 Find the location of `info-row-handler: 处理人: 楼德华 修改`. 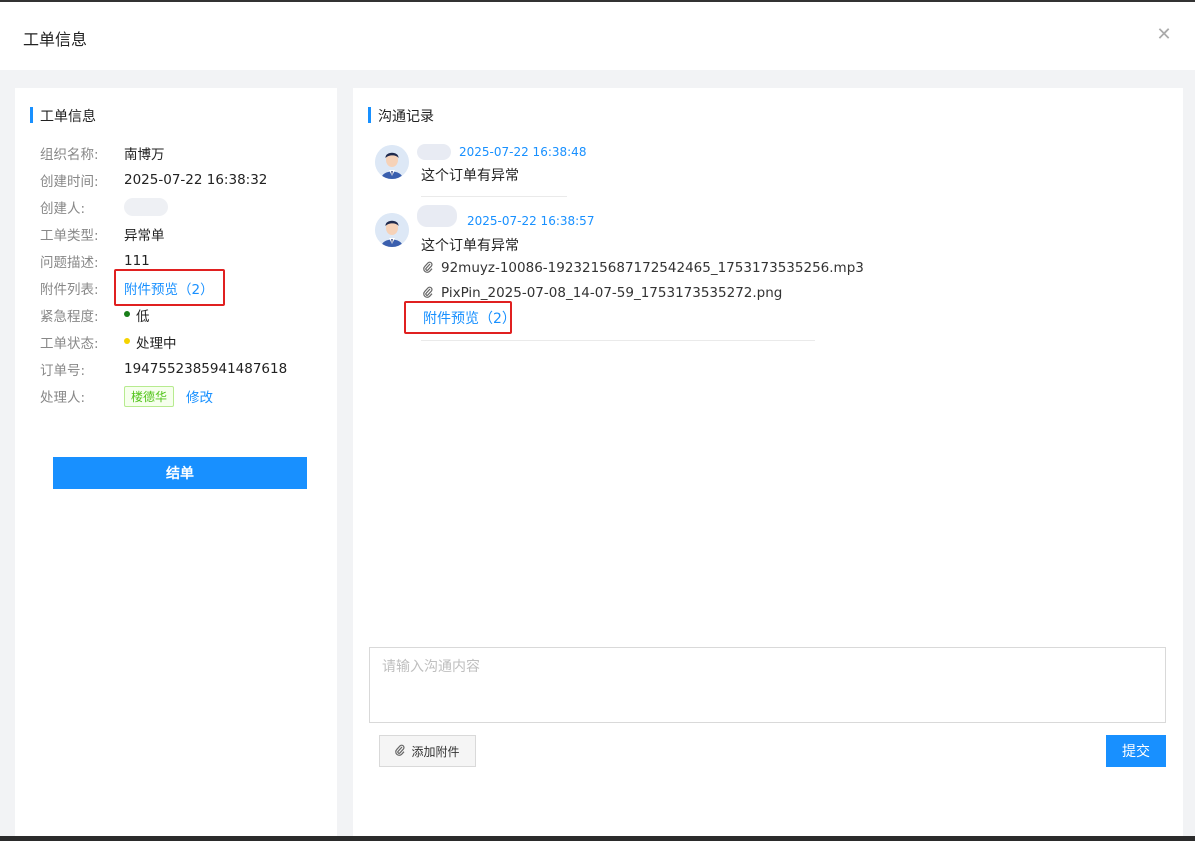

info-row-handler: 处理人: 楼德华 修改 is located at coordinates (126, 396).